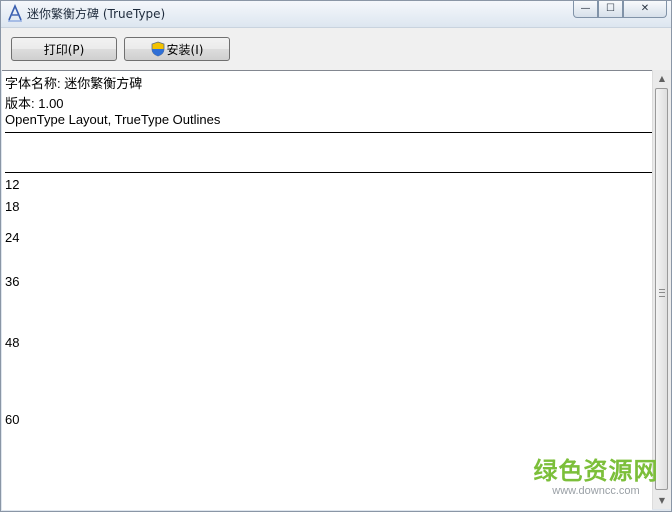 This screenshot has width=672, height=512. Describe the element at coordinates (12, 419) in the screenshot. I see `sample-size-label: 60` at that location.